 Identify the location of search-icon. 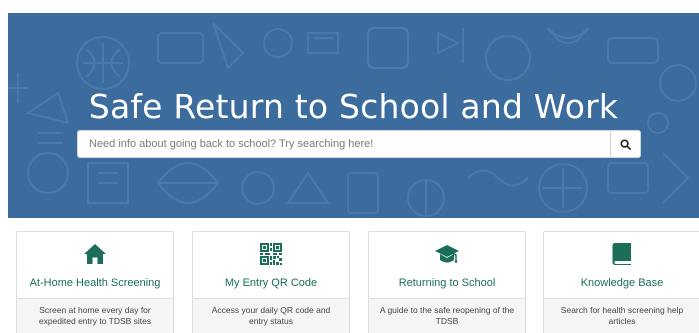
(625, 144).